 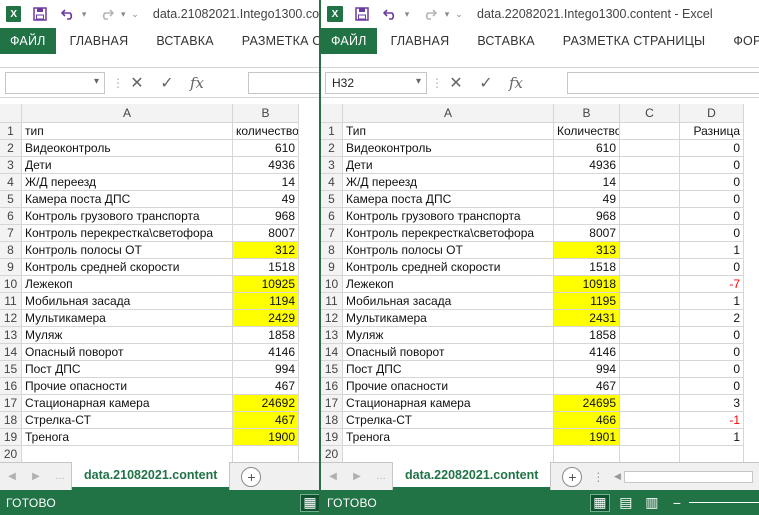 What do you see at coordinates (712, 420) in the screenshot?
I see `cell-d18: -1` at bounding box center [712, 420].